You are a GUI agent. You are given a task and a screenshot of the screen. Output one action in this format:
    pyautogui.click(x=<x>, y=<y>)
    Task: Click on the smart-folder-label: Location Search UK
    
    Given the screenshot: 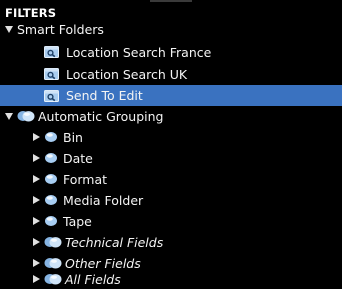 What is the action you would take?
    pyautogui.click(x=127, y=74)
    